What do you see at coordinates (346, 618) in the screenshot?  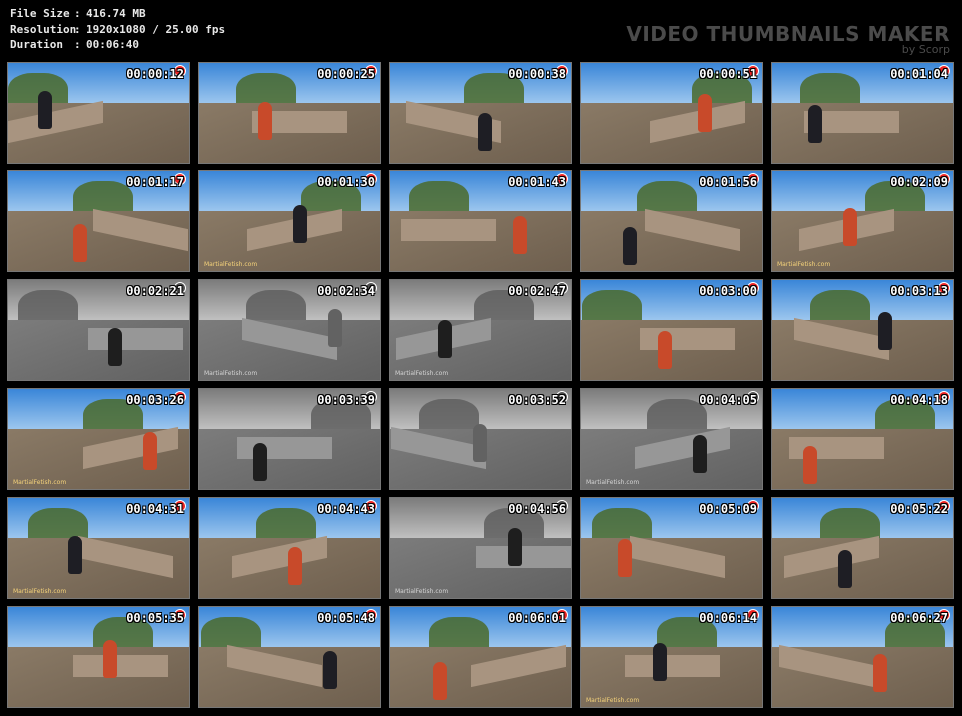 I see `thumbnail-timestamp: 00:05:48` at bounding box center [346, 618].